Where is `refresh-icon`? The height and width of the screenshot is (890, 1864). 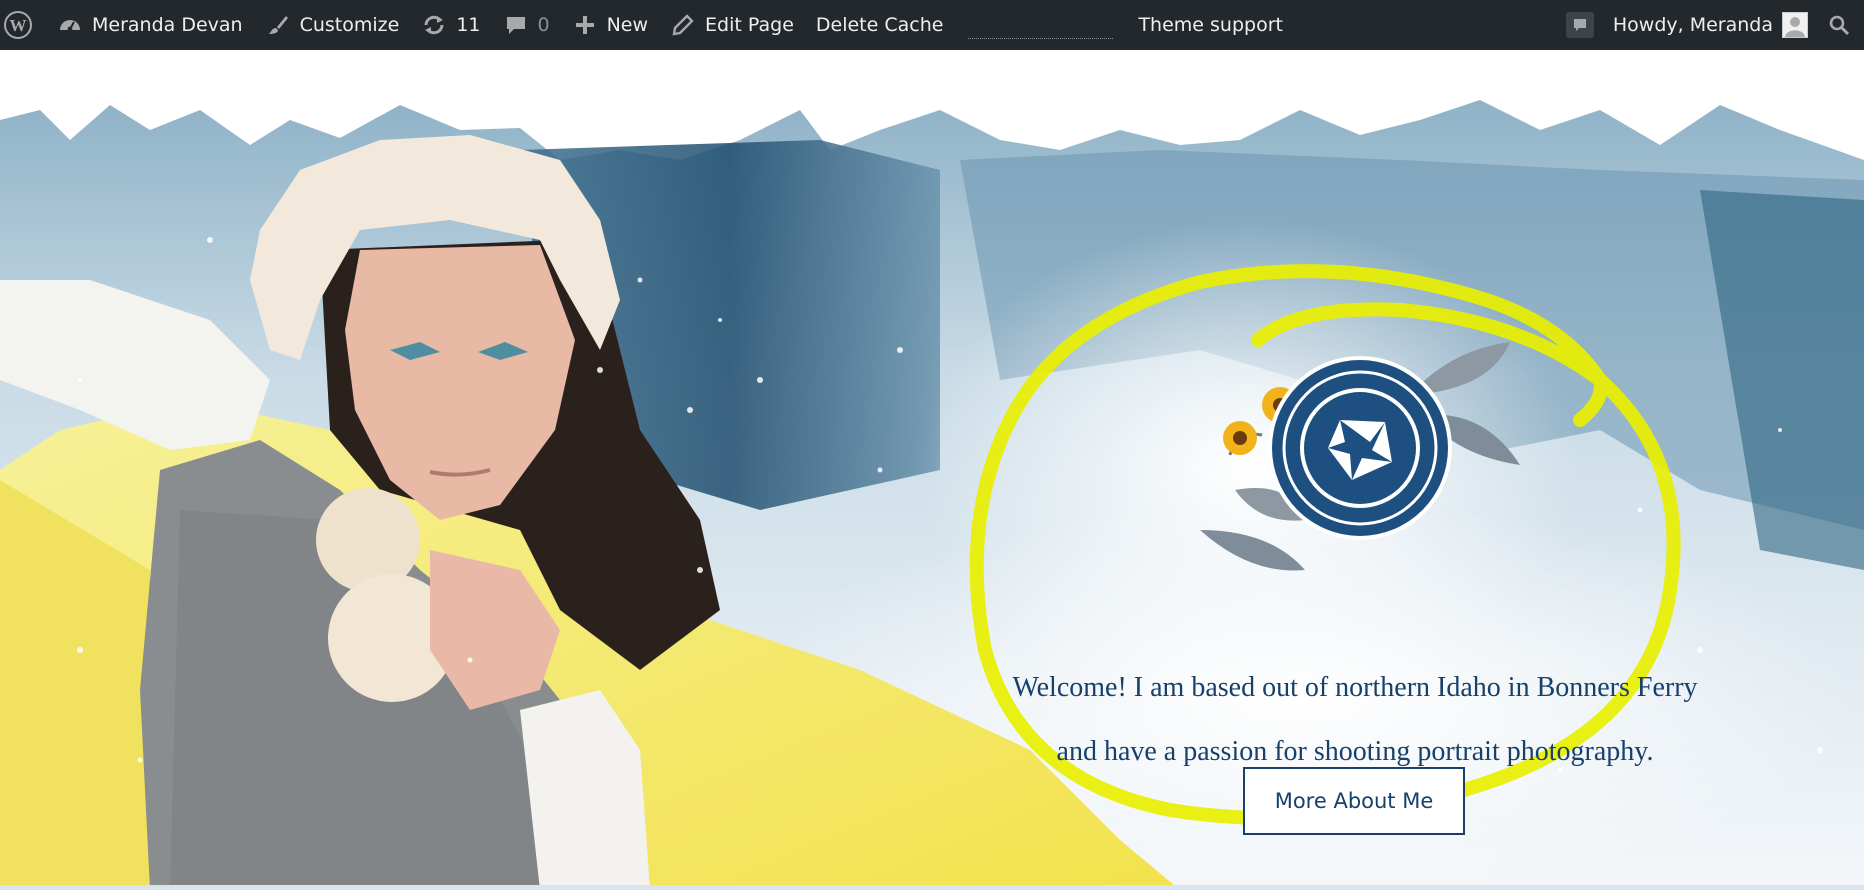 refresh-icon is located at coordinates (434, 25).